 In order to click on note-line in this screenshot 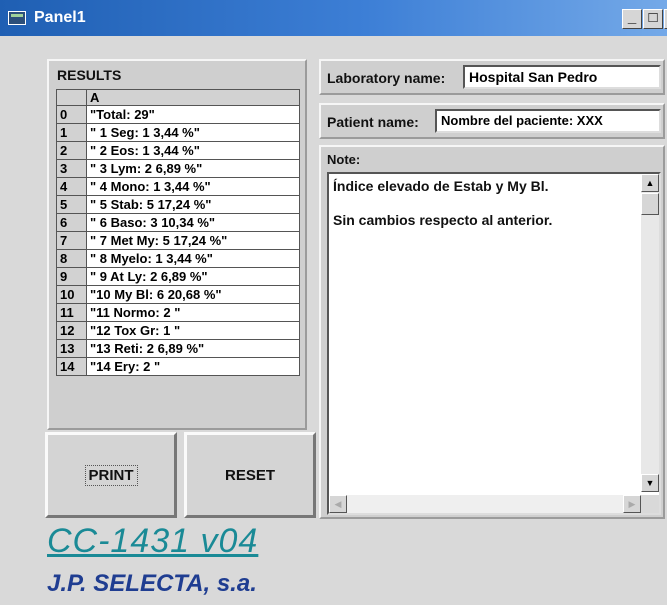, I will do `click(483, 203)`.